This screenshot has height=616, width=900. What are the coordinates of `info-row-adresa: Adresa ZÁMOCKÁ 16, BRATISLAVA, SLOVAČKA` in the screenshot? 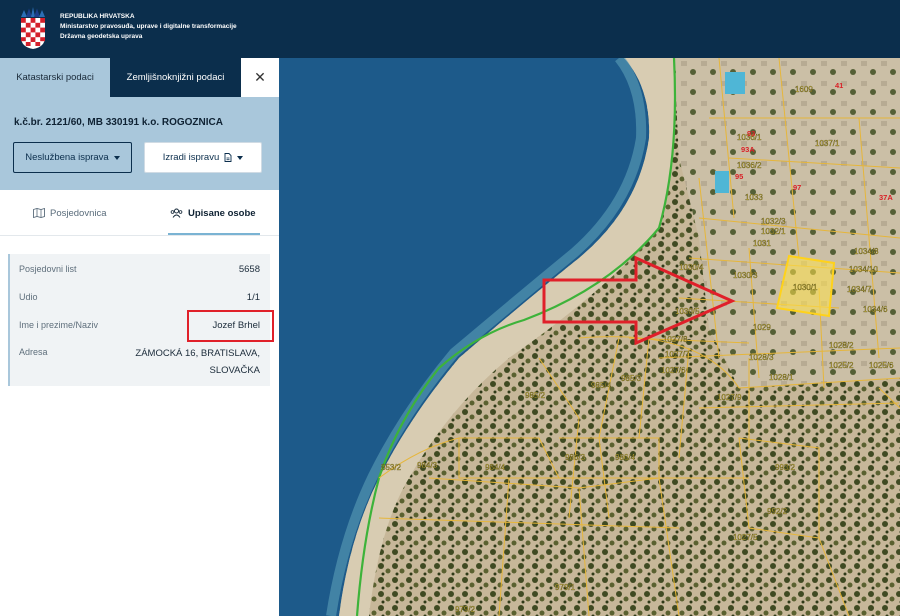 It's located at (139, 361).